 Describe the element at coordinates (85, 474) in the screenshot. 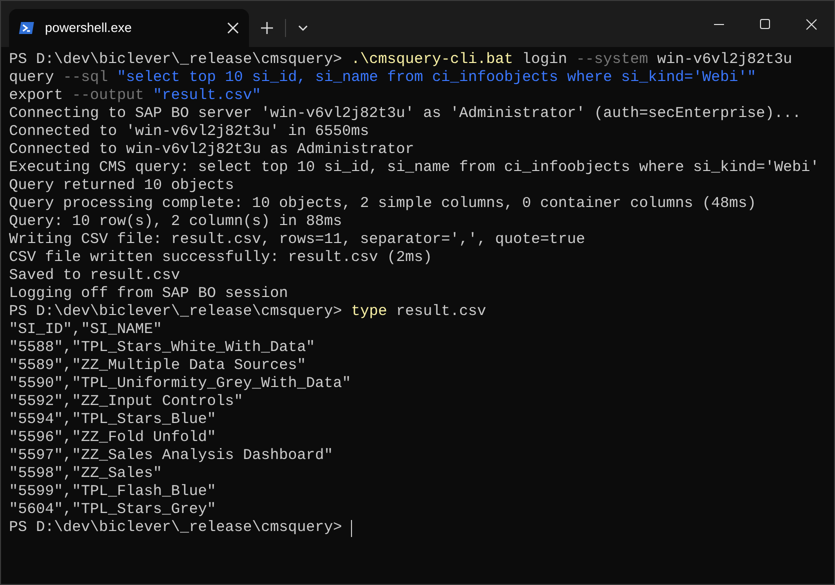

I see `output-text: "5598","ZZ_Sales"` at that location.